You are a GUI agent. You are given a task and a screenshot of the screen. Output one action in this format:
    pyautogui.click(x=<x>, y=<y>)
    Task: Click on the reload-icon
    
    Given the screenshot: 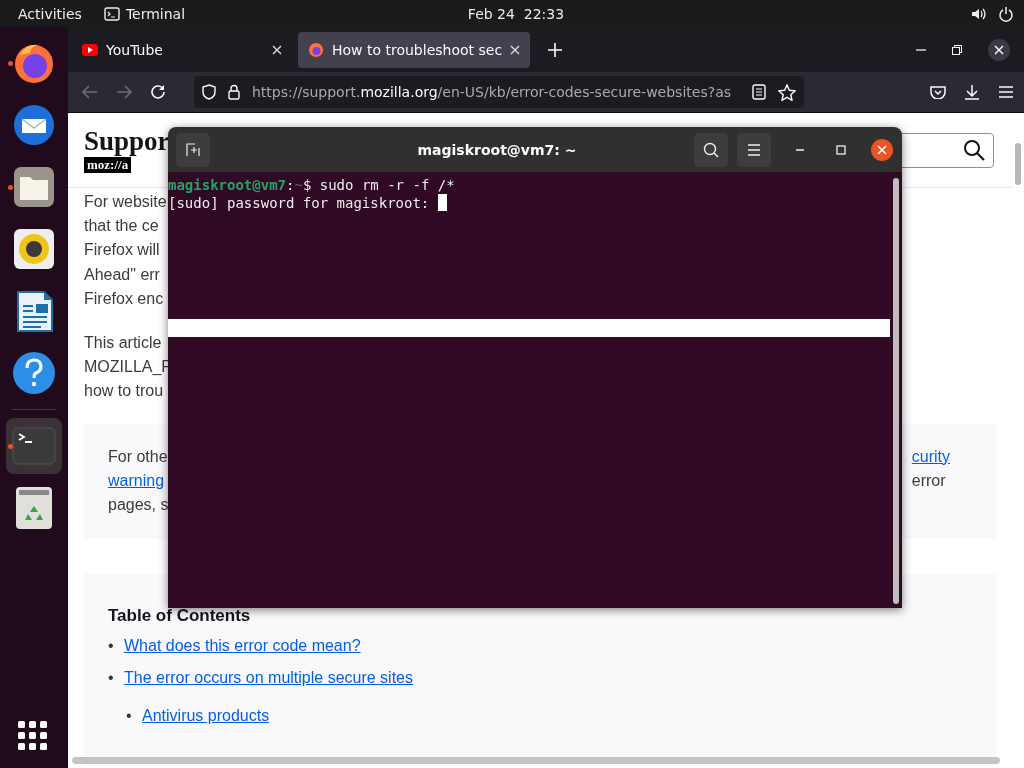 What is the action you would take?
    pyautogui.click(x=158, y=92)
    